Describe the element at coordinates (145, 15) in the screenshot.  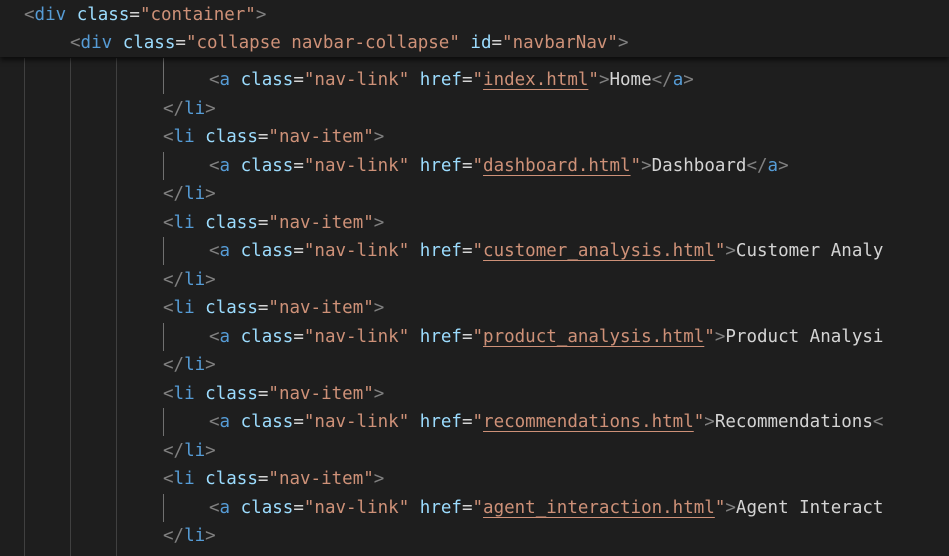
I see `sticky-line: <div class="container">` at that location.